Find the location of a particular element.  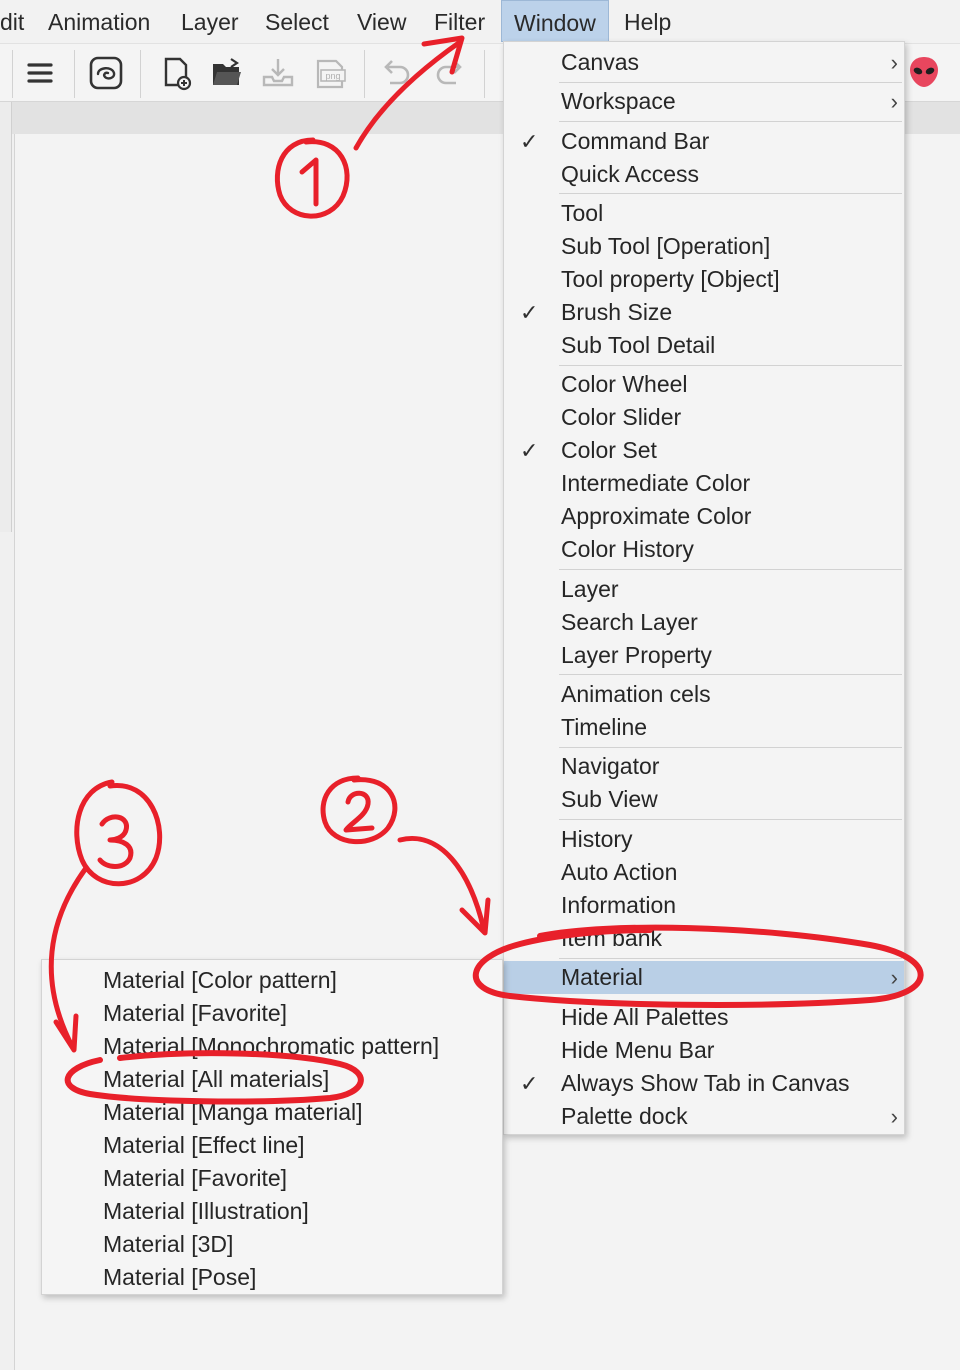

menu-help: Help is located at coordinates (647, 21).